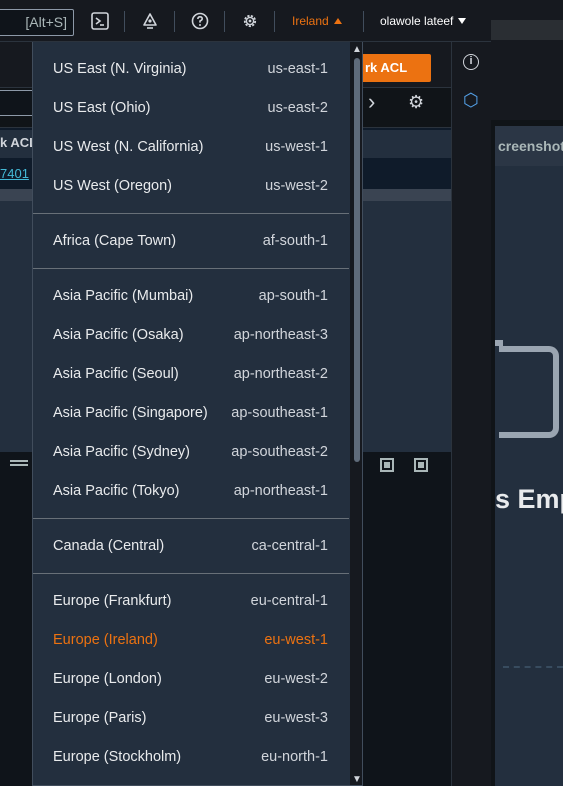 This screenshot has height=786, width=563. Describe the element at coordinates (529, 456) in the screenshot. I see `background-panel: creenshot s Emp` at that location.